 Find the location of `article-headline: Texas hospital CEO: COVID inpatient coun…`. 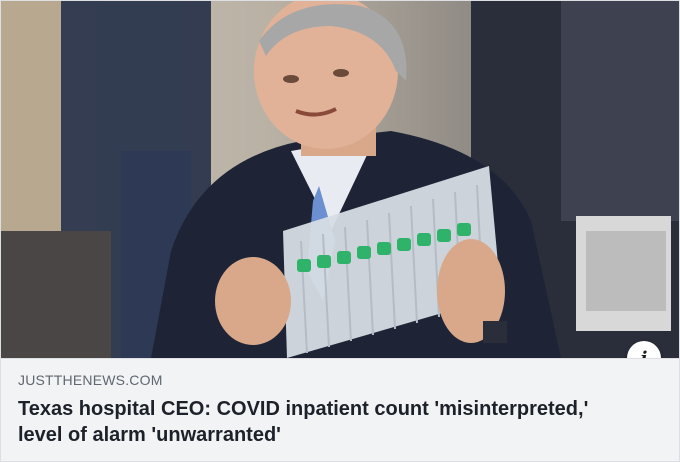

article-headline: Texas hospital CEO: COVID inpatient coun… is located at coordinates (328, 422).